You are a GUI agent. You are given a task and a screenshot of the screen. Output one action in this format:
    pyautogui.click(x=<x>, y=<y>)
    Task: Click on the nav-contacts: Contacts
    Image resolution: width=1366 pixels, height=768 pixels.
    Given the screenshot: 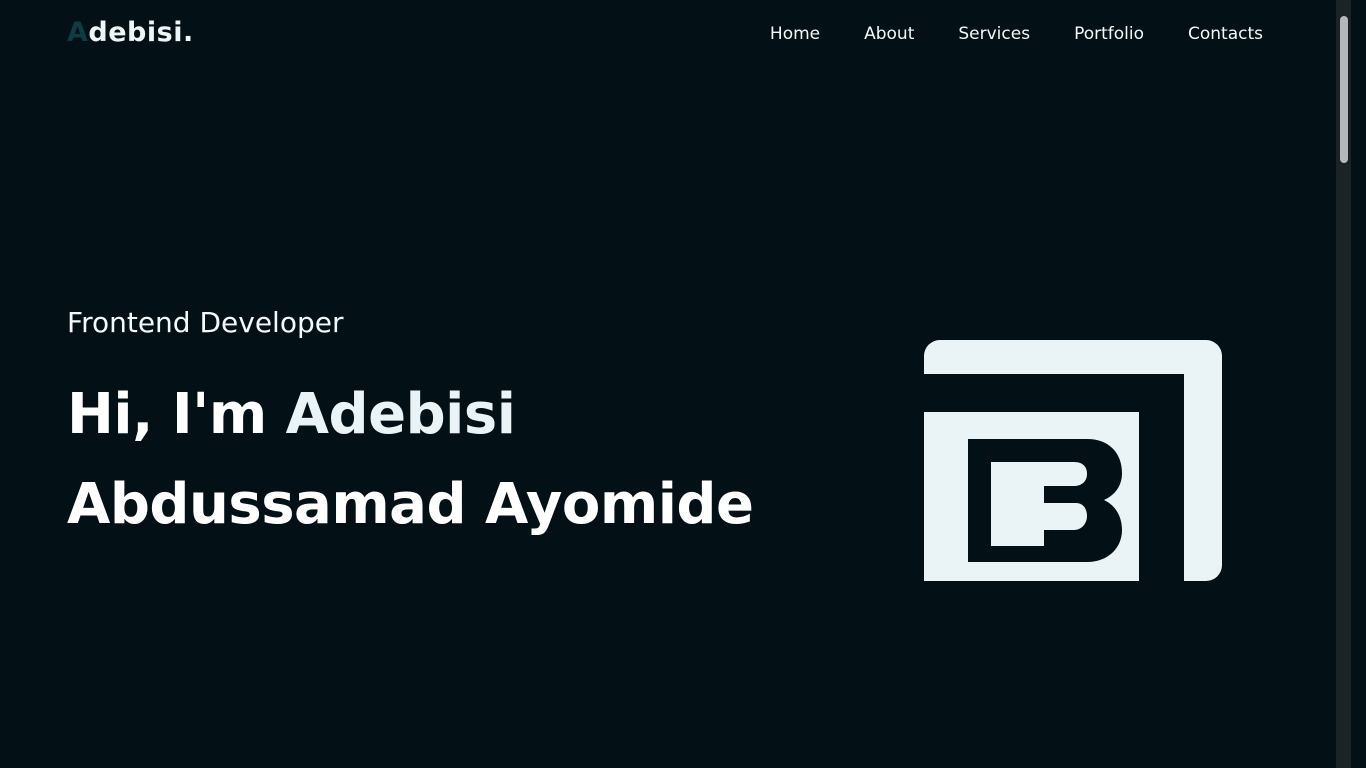 What is the action you would take?
    pyautogui.click(x=1225, y=34)
    